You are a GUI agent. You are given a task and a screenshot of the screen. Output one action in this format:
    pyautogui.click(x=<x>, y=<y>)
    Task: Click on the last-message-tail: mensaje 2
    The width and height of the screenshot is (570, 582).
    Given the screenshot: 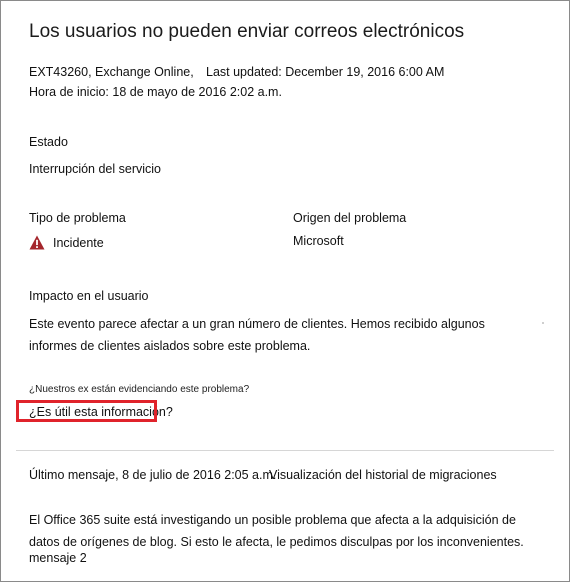 What is the action you would take?
    pyautogui.click(x=58, y=558)
    